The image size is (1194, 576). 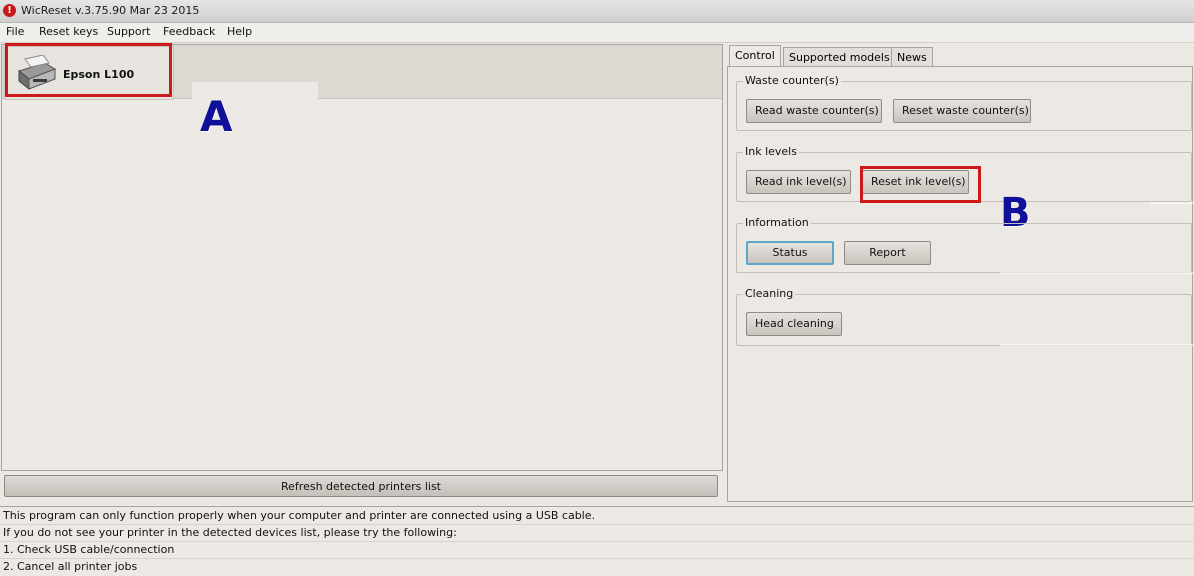 What do you see at coordinates (128, 31) in the screenshot?
I see `menu-support: Support` at bounding box center [128, 31].